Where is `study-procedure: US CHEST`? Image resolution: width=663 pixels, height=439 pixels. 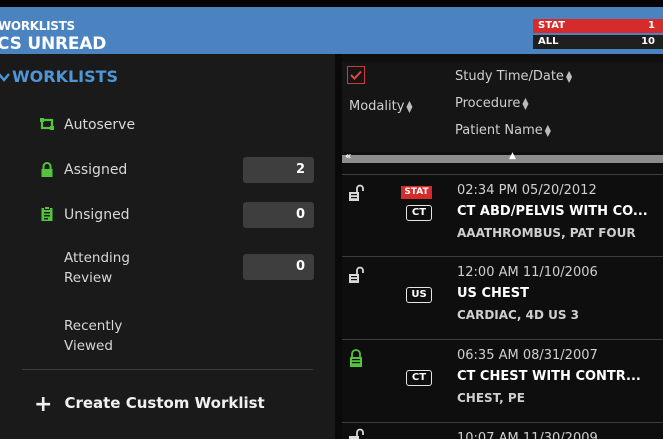
study-procedure: US CHEST is located at coordinates (493, 293).